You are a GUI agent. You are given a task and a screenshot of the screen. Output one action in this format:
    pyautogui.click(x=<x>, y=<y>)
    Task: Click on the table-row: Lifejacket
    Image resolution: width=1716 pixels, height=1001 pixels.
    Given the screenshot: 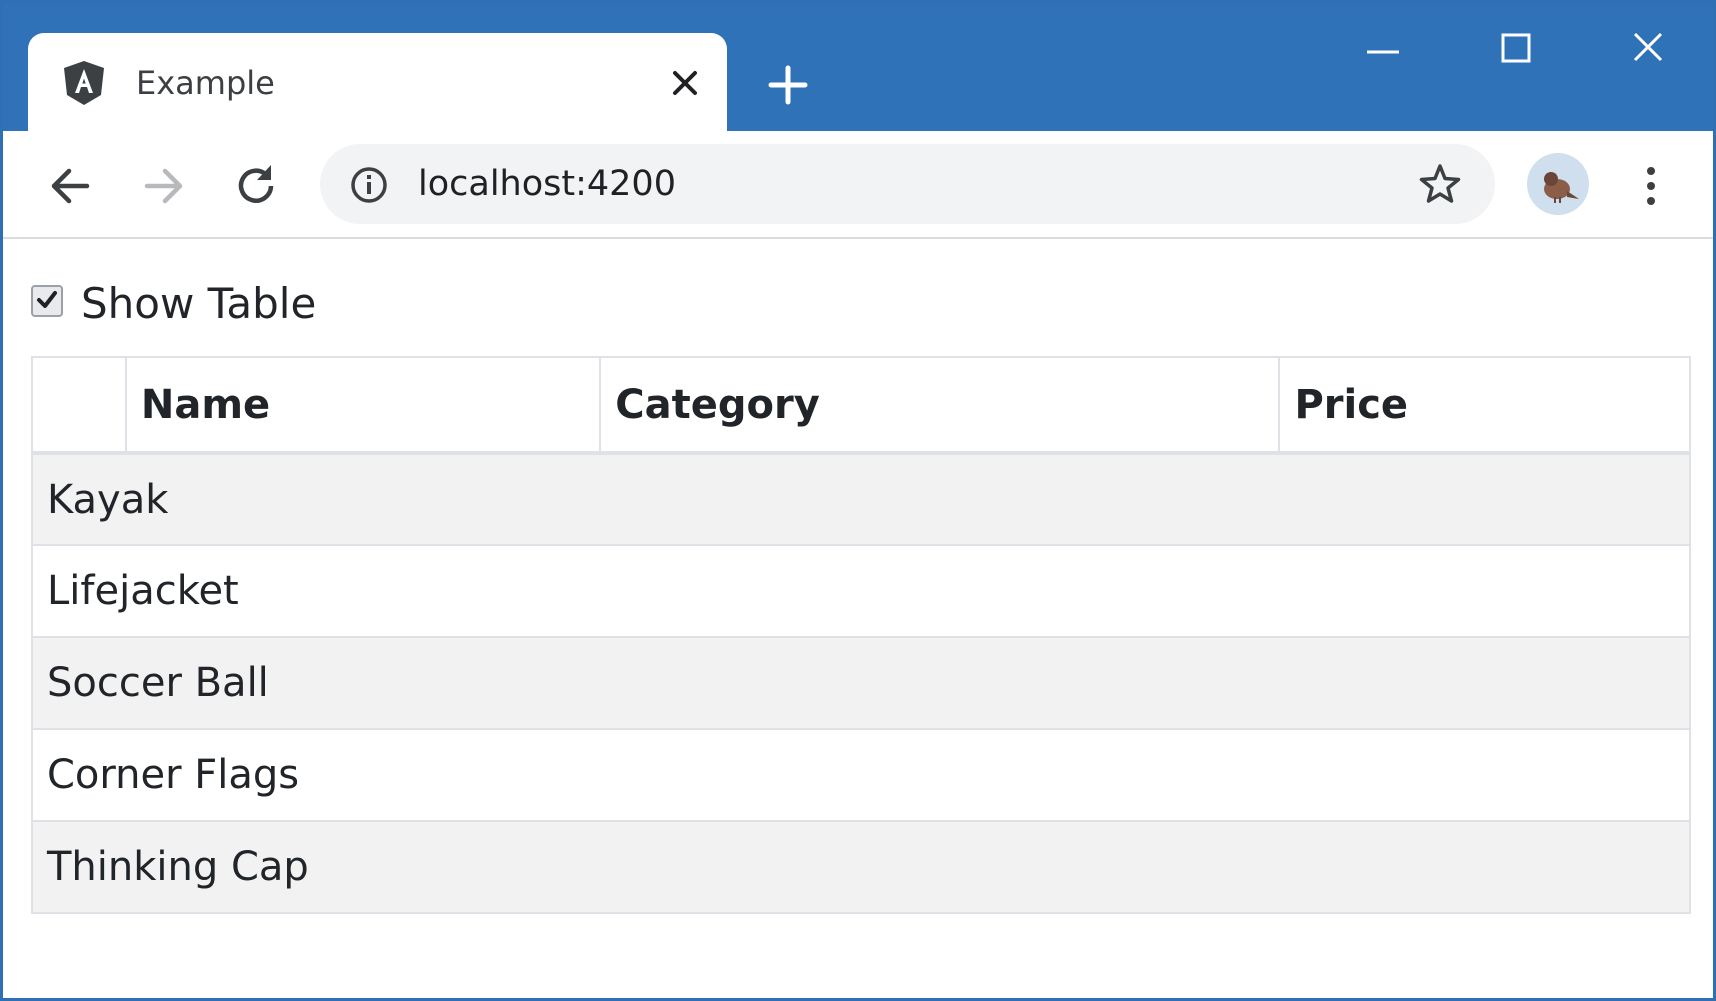 What is the action you would take?
    pyautogui.click(x=861, y=591)
    